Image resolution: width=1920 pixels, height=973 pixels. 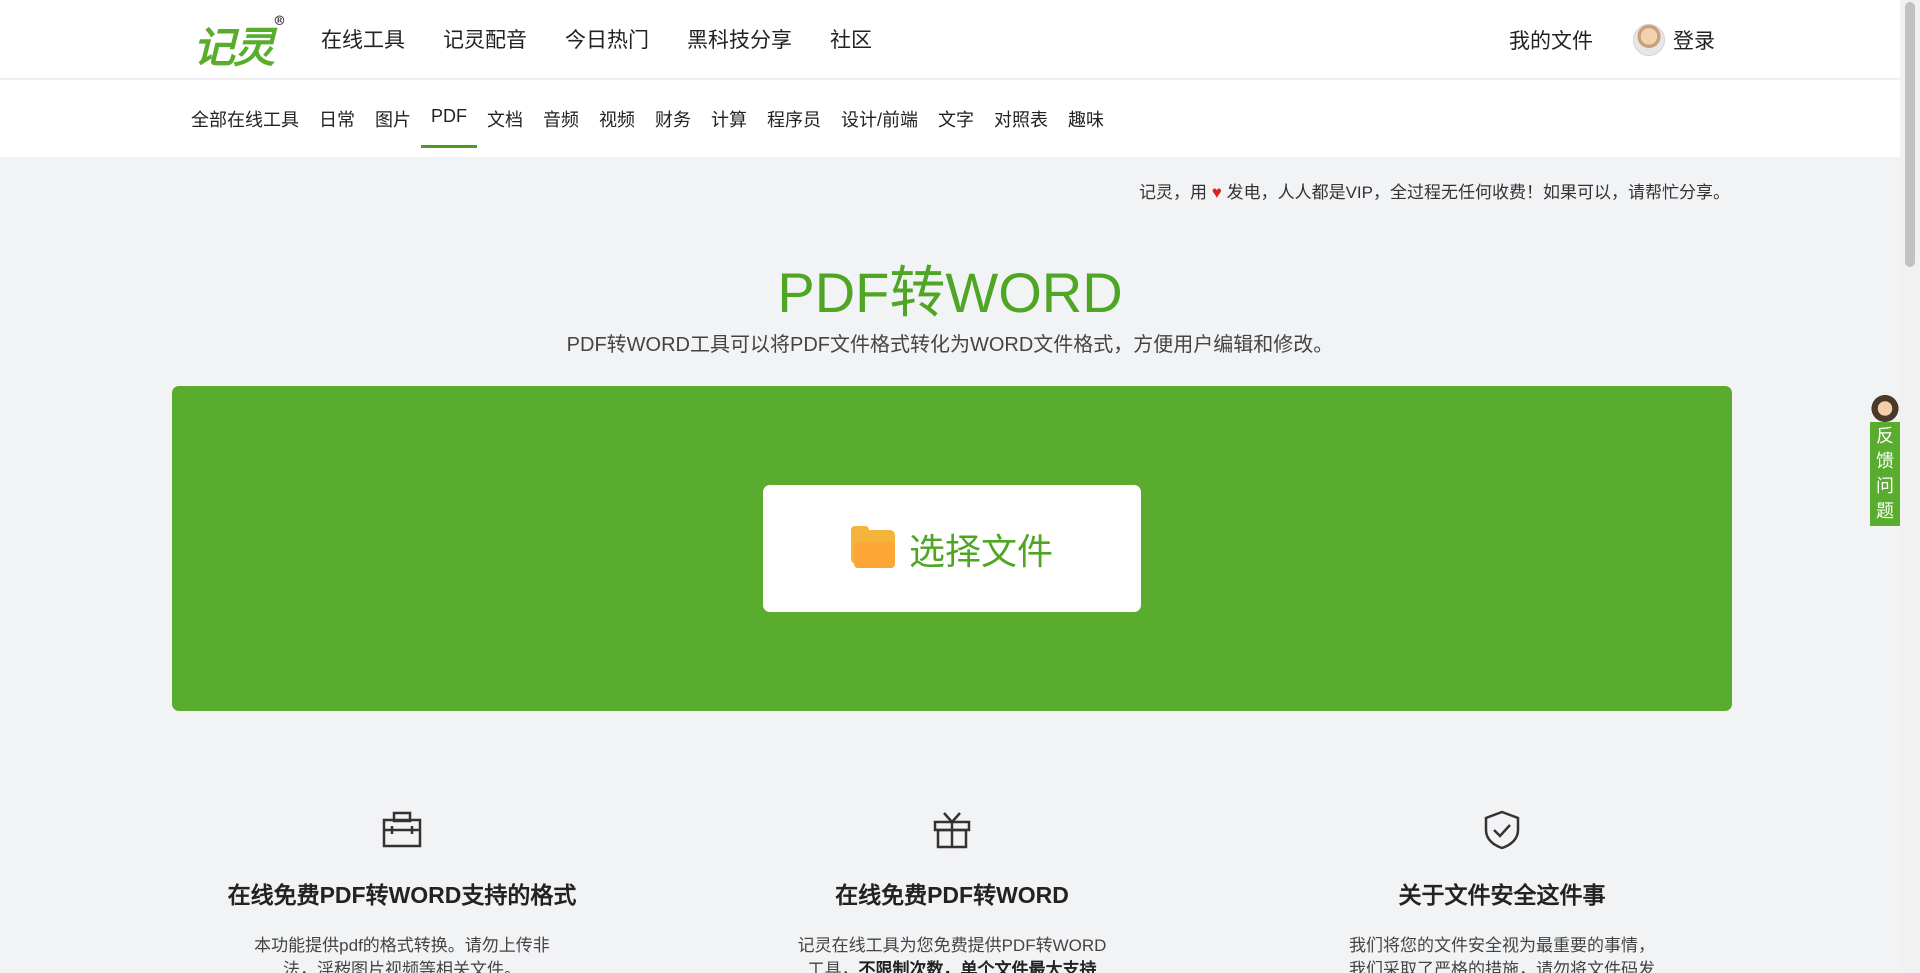 What do you see at coordinates (1885, 474) in the screenshot?
I see `feedback-label: 反 馈 问 题` at bounding box center [1885, 474].